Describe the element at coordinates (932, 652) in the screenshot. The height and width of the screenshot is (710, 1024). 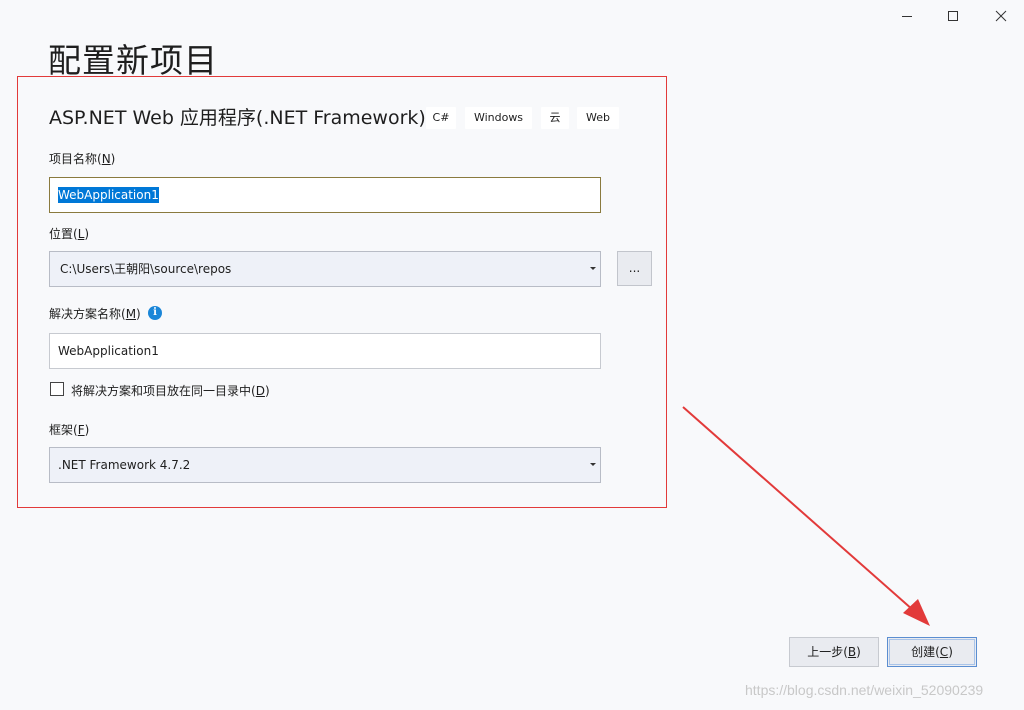
I see `create-button: 创建(C)` at that location.